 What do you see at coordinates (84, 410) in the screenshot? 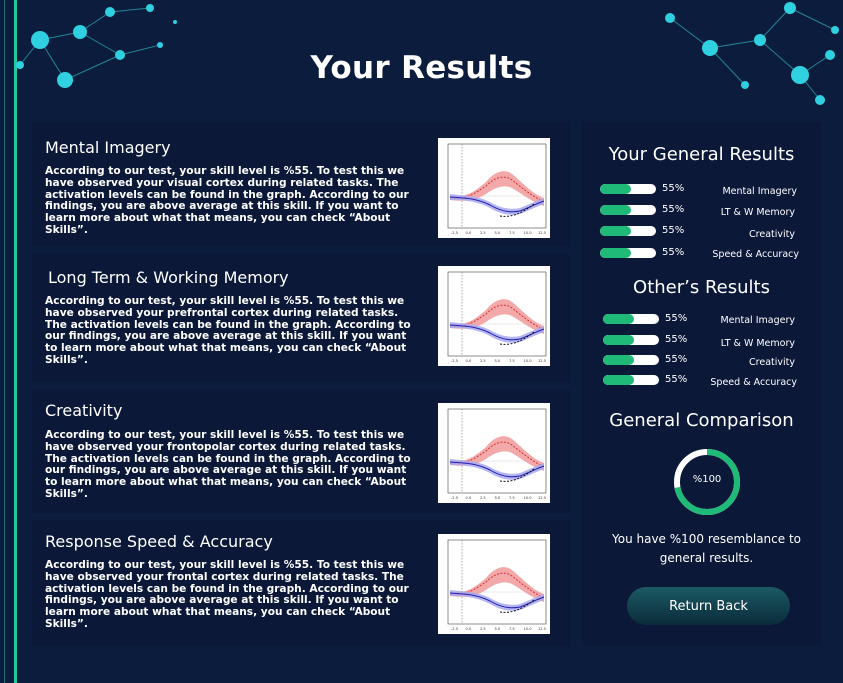
I see `skill-title: Creativity` at bounding box center [84, 410].